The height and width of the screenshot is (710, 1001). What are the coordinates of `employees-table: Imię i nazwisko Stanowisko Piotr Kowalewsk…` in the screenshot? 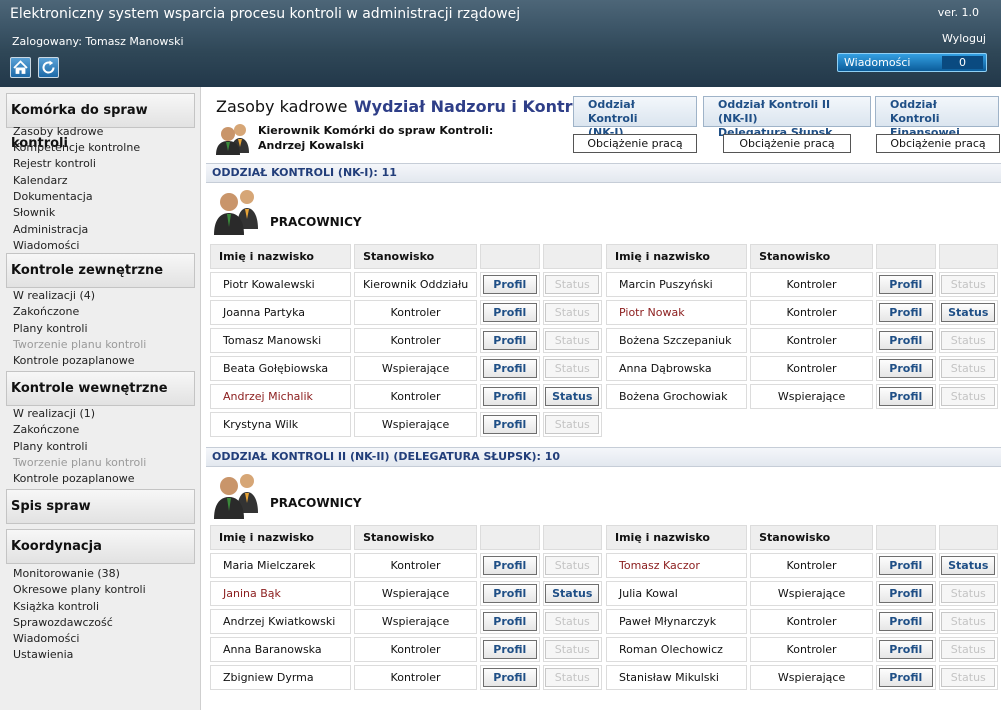 It's located at (406, 340).